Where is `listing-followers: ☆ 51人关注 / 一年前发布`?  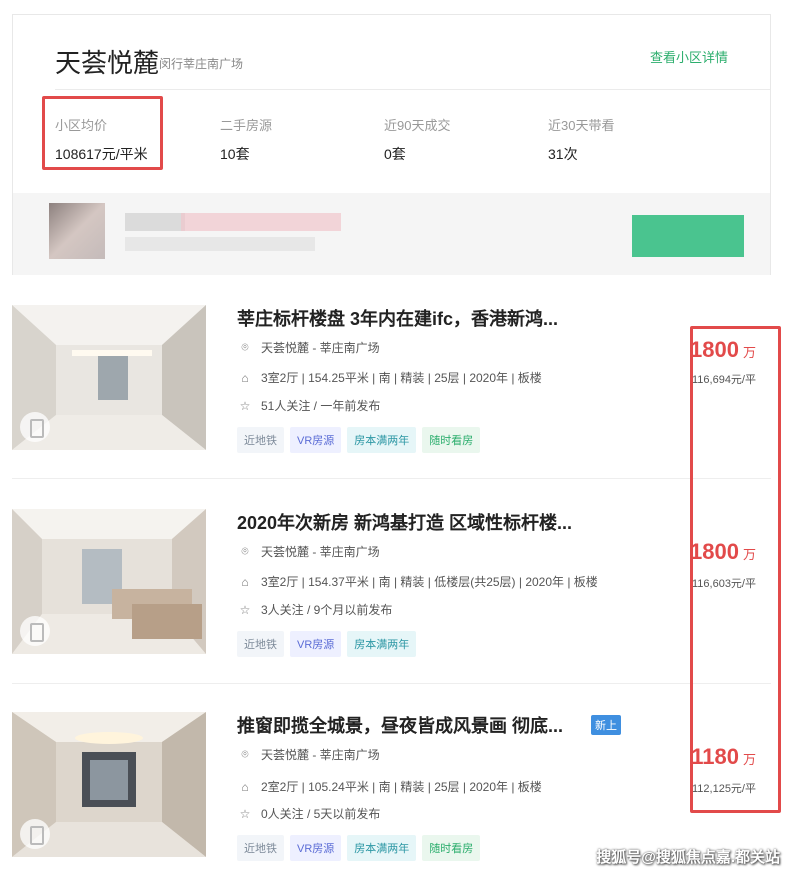 listing-followers: ☆ 51人关注 / 一年前发布 is located at coordinates (309, 405).